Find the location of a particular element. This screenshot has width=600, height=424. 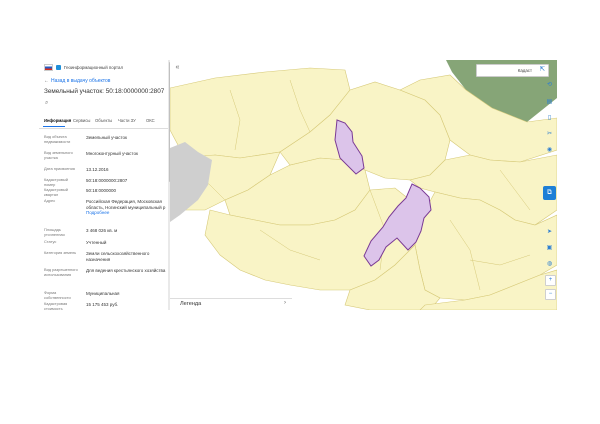

back-link-label: Назад в выдачу объектов is located at coordinates (81, 81).